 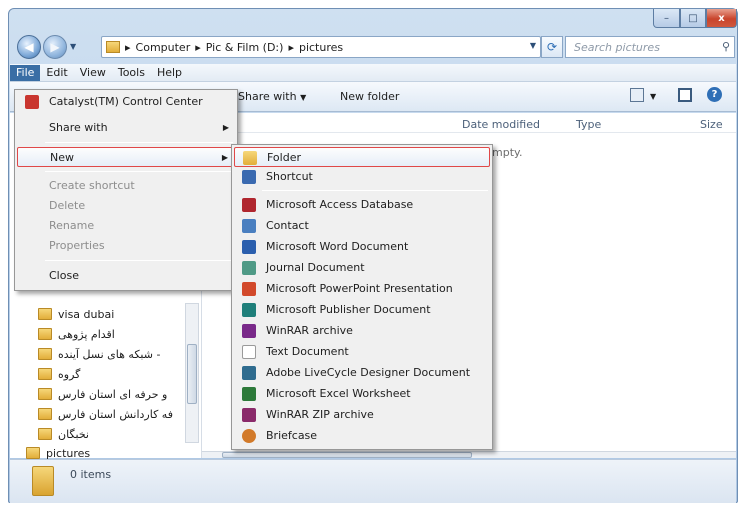 I want to click on menu-item-create-shortcut: Create shortcut, so click(x=126, y=186).